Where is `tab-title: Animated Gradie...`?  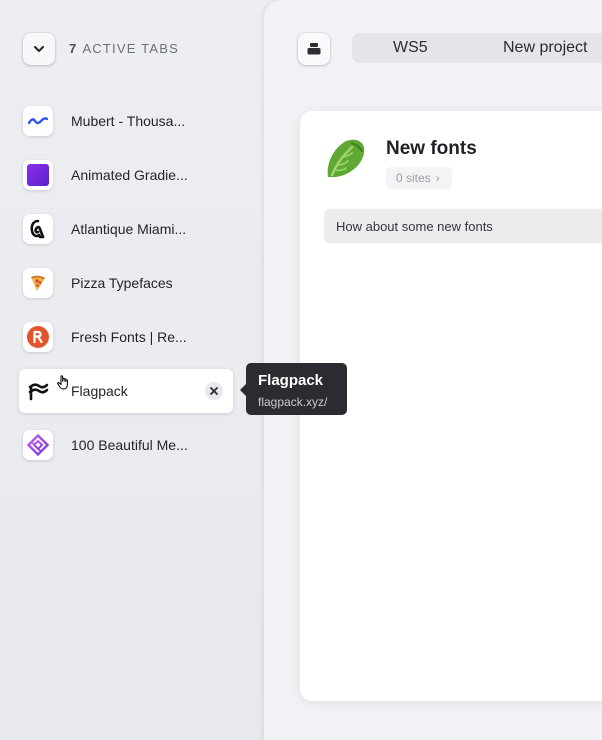 tab-title: Animated Gradie... is located at coordinates (129, 175).